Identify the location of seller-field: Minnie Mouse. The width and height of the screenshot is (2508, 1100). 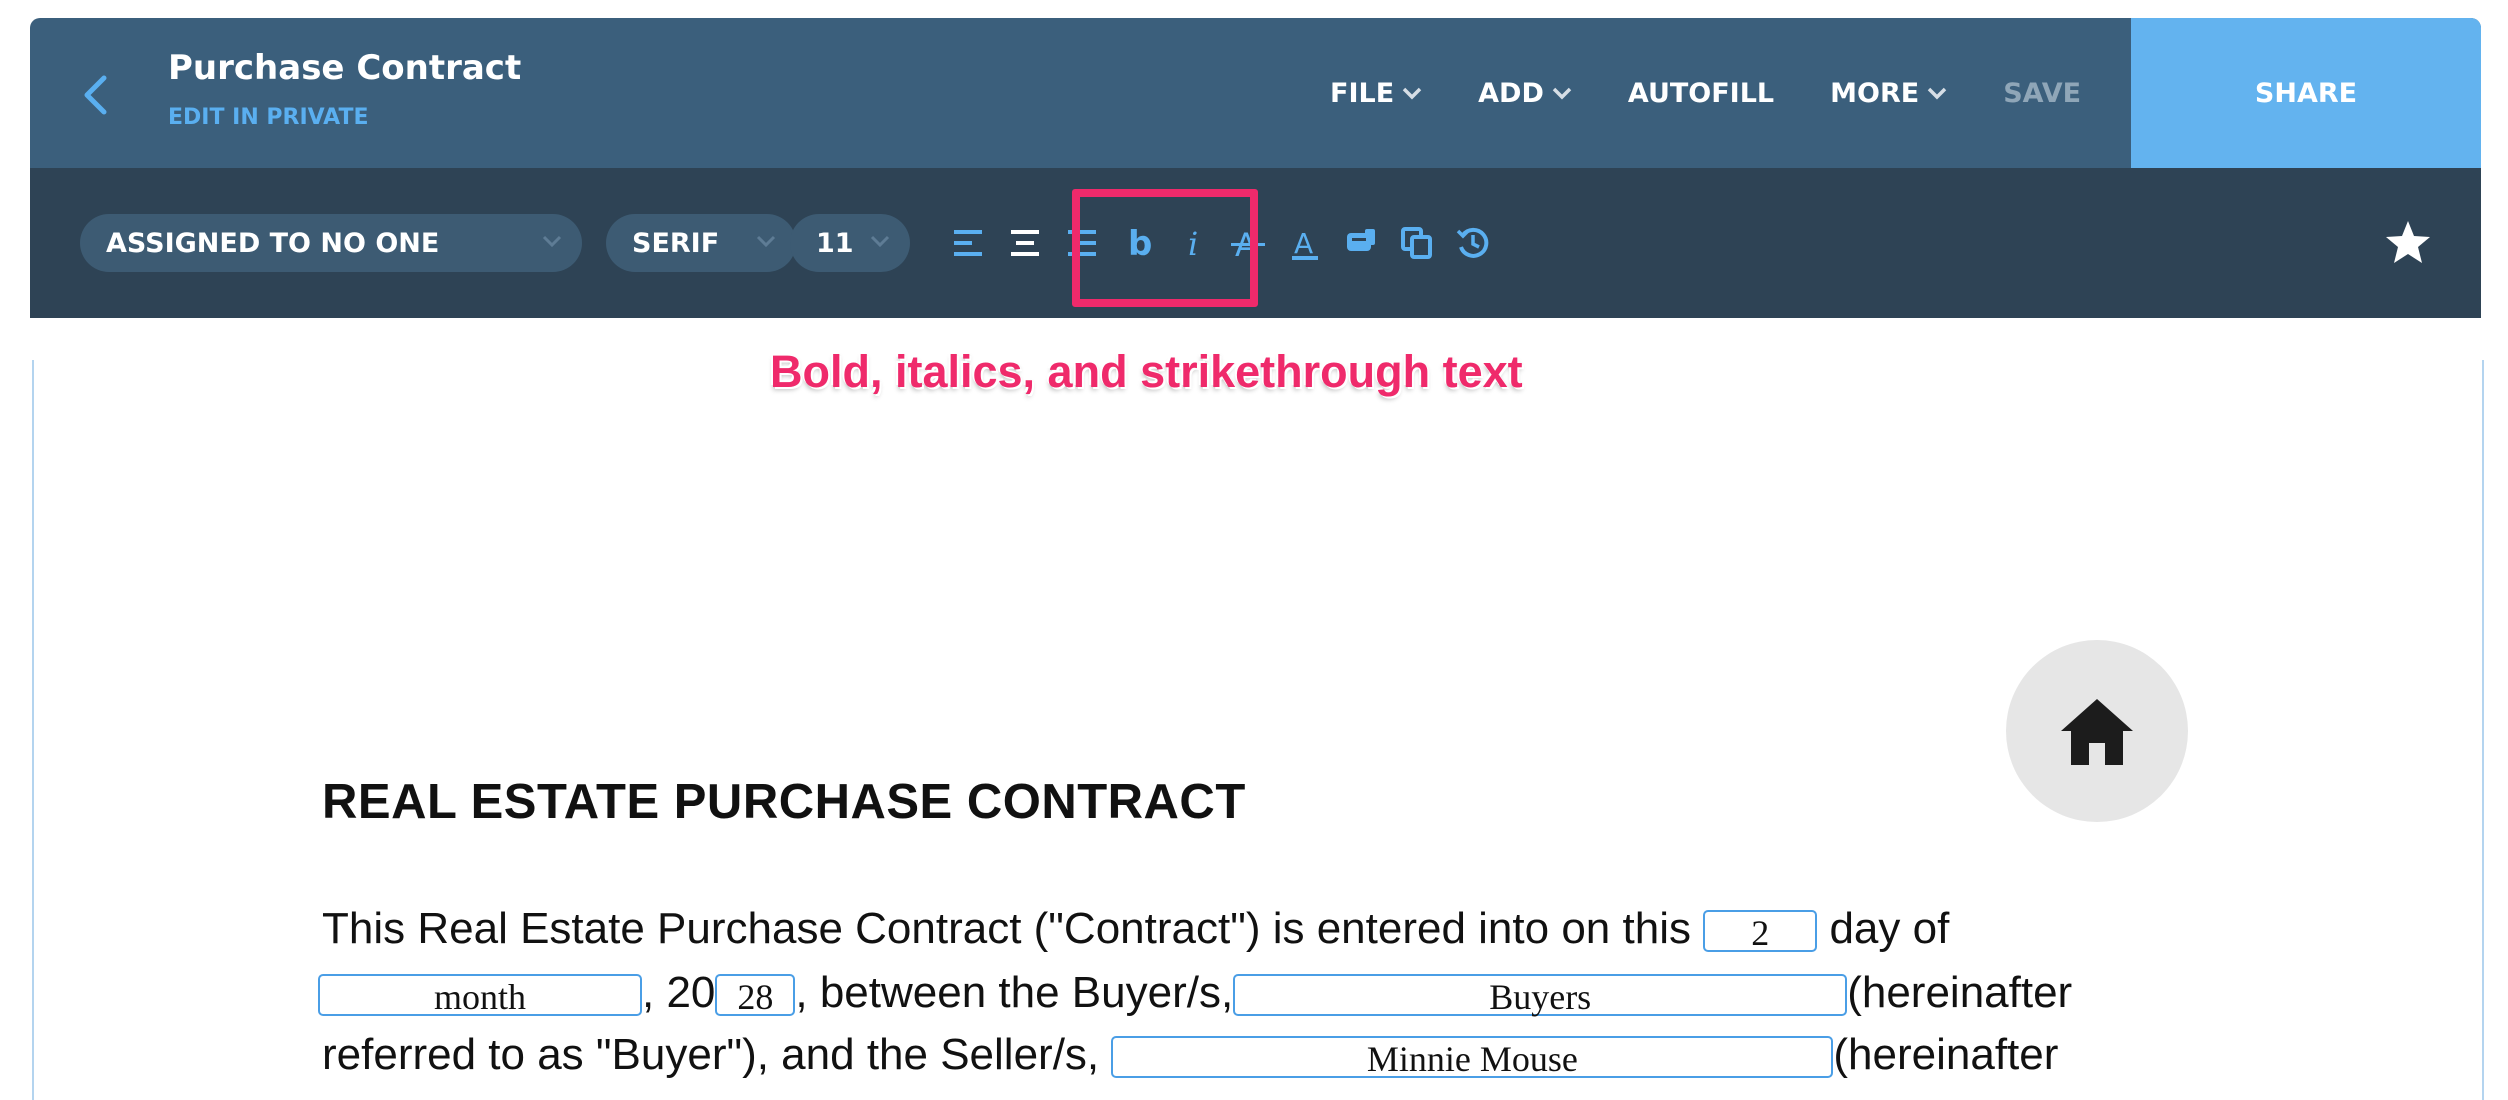
(1472, 1057).